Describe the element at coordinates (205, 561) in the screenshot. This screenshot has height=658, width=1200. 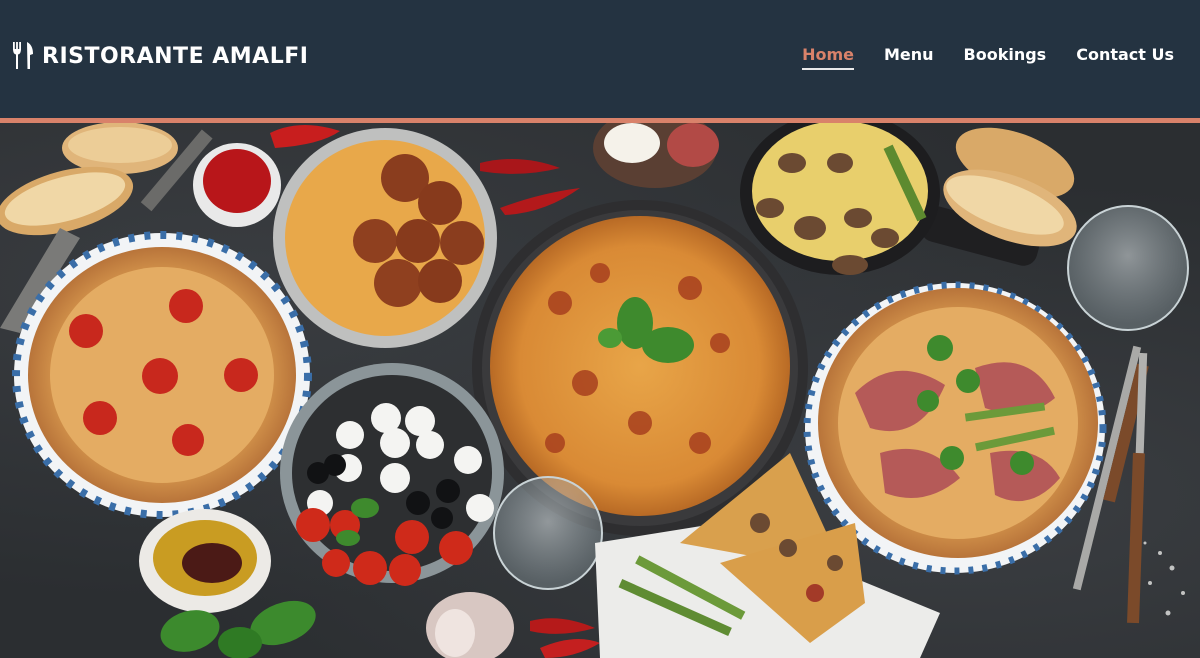
I see `oil-bowl` at that location.